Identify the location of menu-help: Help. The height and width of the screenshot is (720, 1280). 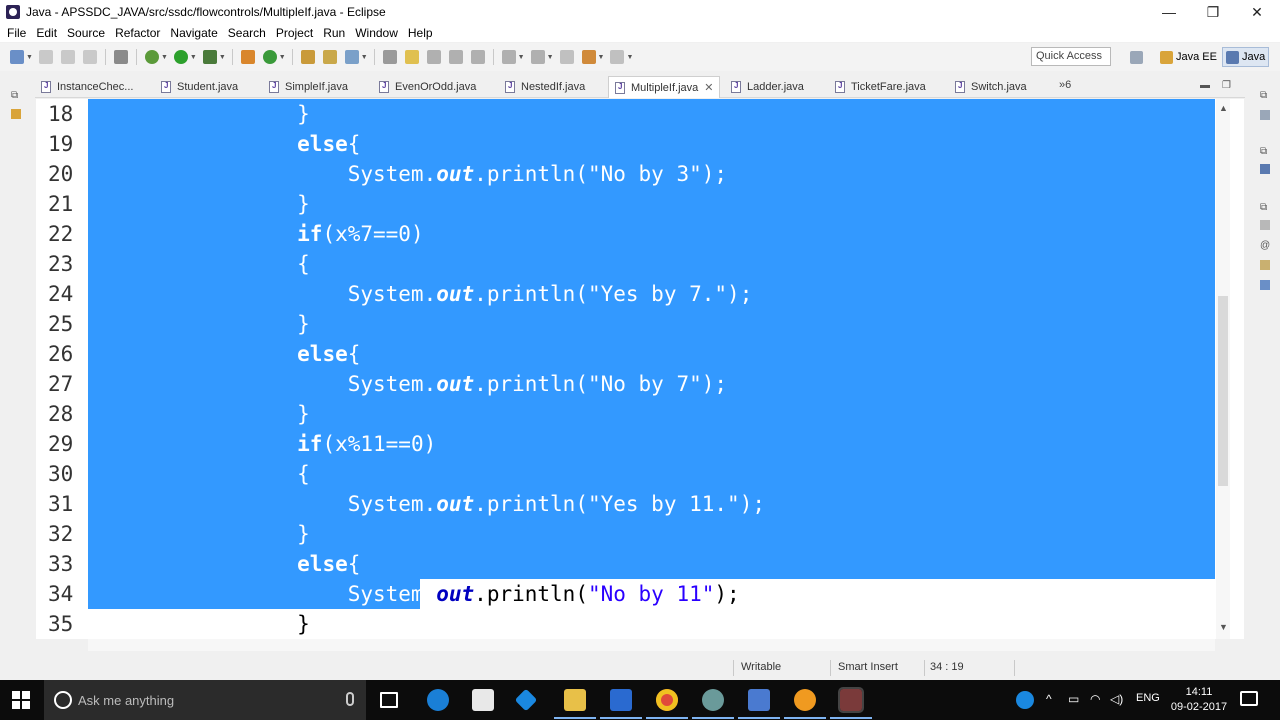
(422, 33).